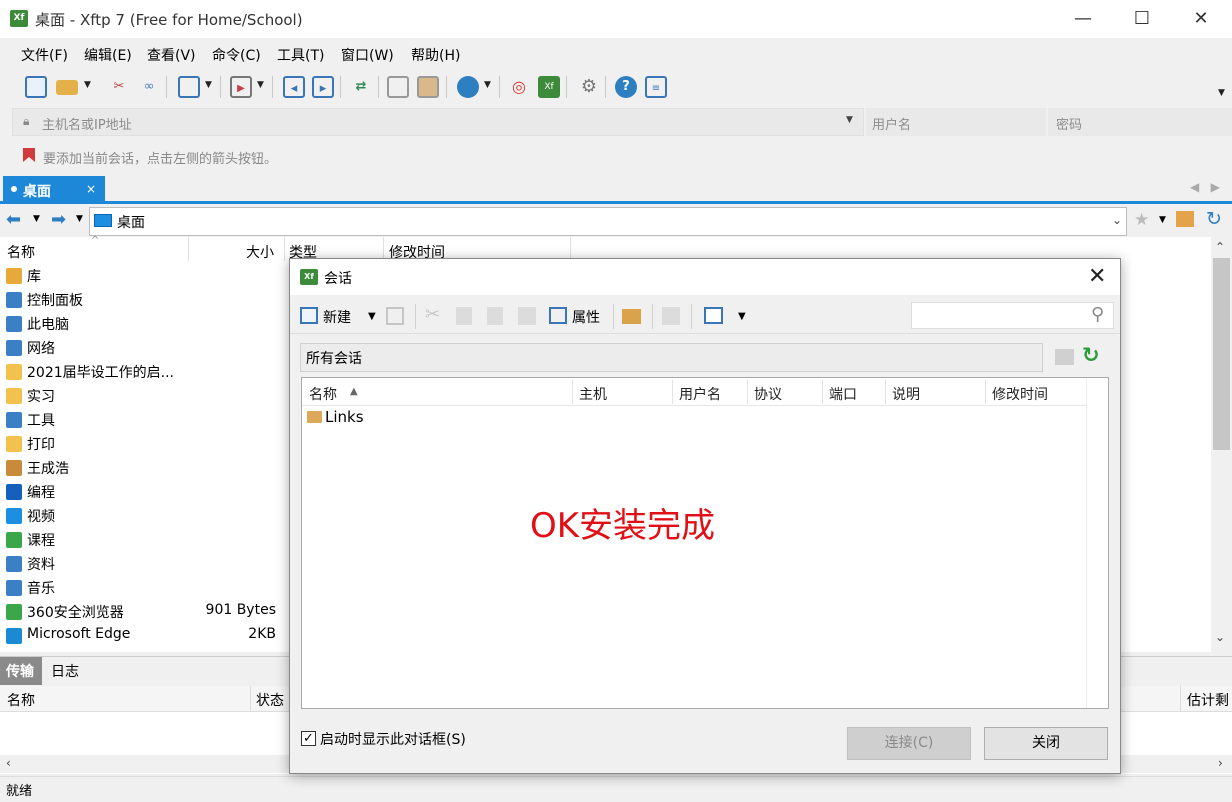 The image size is (1232, 802). What do you see at coordinates (1142, 19) in the screenshot?
I see `maximize-button: ☐` at bounding box center [1142, 19].